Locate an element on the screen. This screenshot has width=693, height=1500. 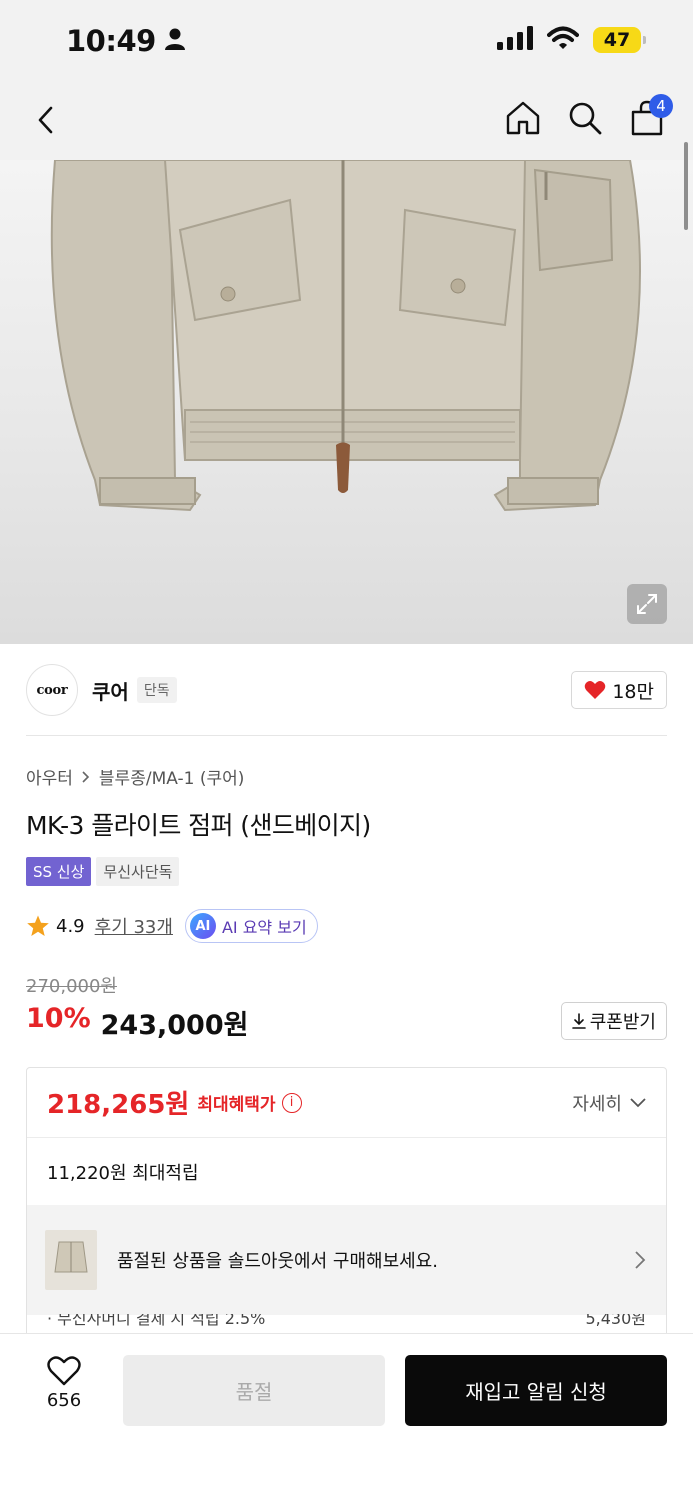
max-benefit-row: 218,265원 최대혜택가 i 자세히 is located at coordinates (346, 1103).